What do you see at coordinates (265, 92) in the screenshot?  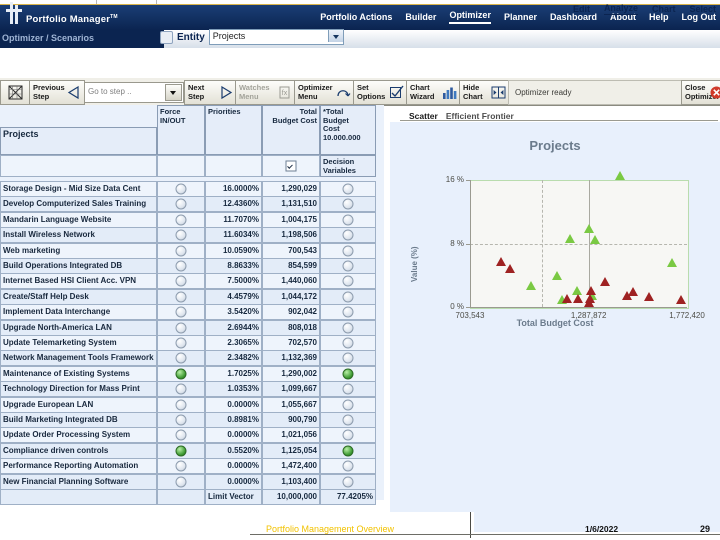 I see `watches-menu-button: Watches Menu fx` at bounding box center [265, 92].